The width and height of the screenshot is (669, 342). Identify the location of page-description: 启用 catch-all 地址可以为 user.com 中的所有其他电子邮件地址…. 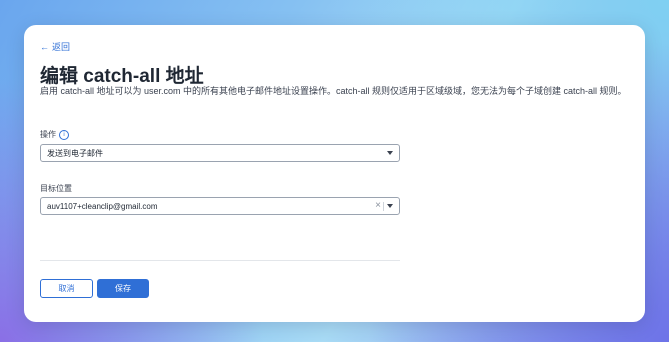
(333, 91).